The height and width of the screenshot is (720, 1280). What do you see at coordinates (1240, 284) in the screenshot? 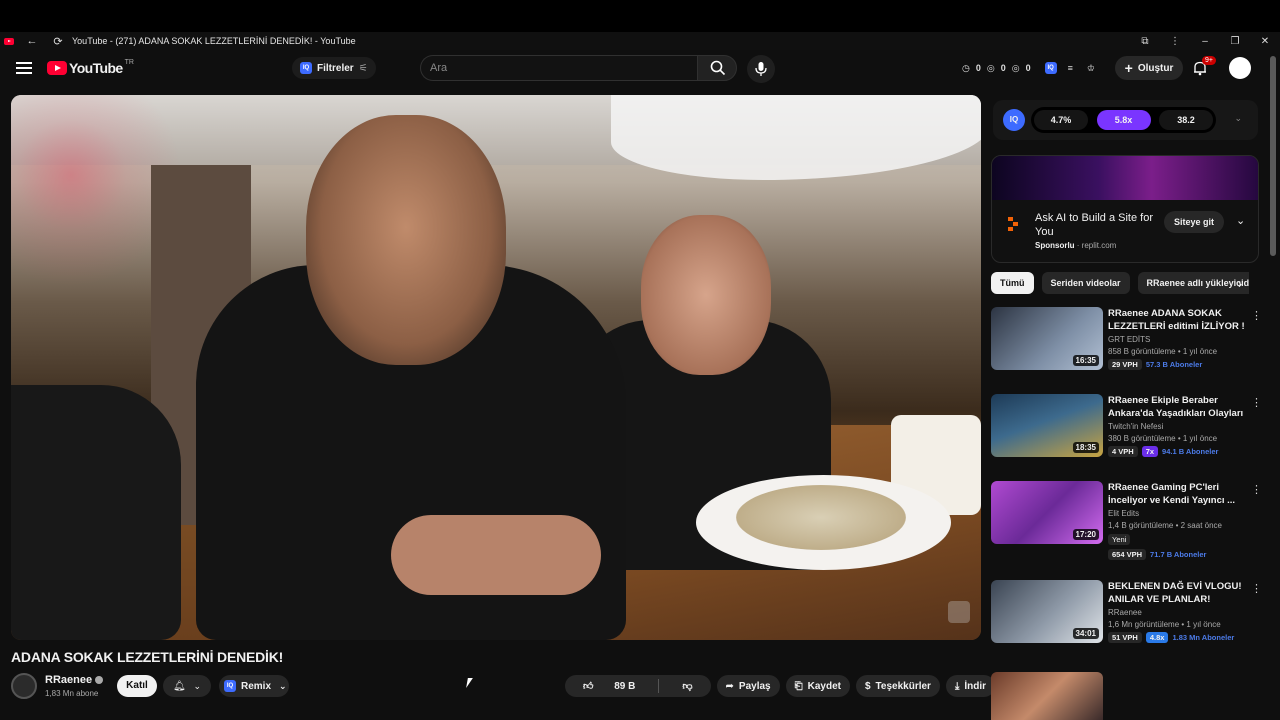
I see `chevron-right-icon: ›` at bounding box center [1240, 284].